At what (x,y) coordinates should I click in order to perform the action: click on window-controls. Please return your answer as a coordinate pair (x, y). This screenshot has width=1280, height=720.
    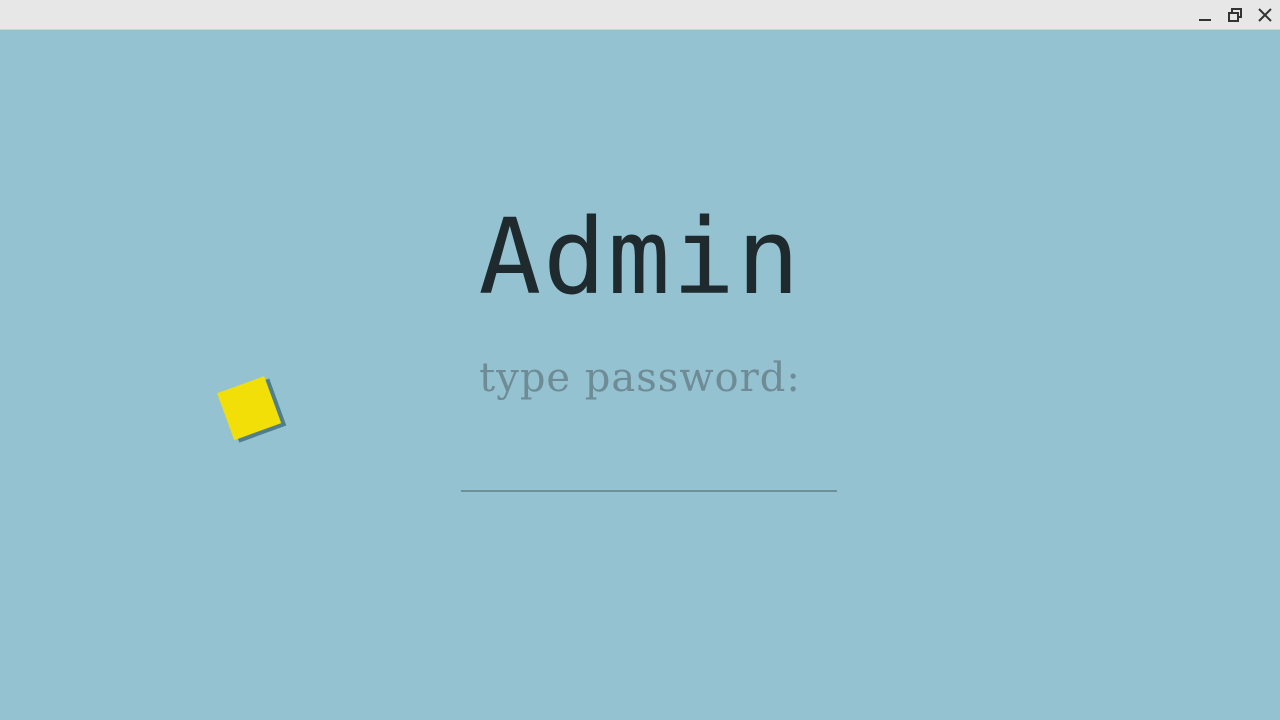
    Looking at the image, I should click on (1235, 14).